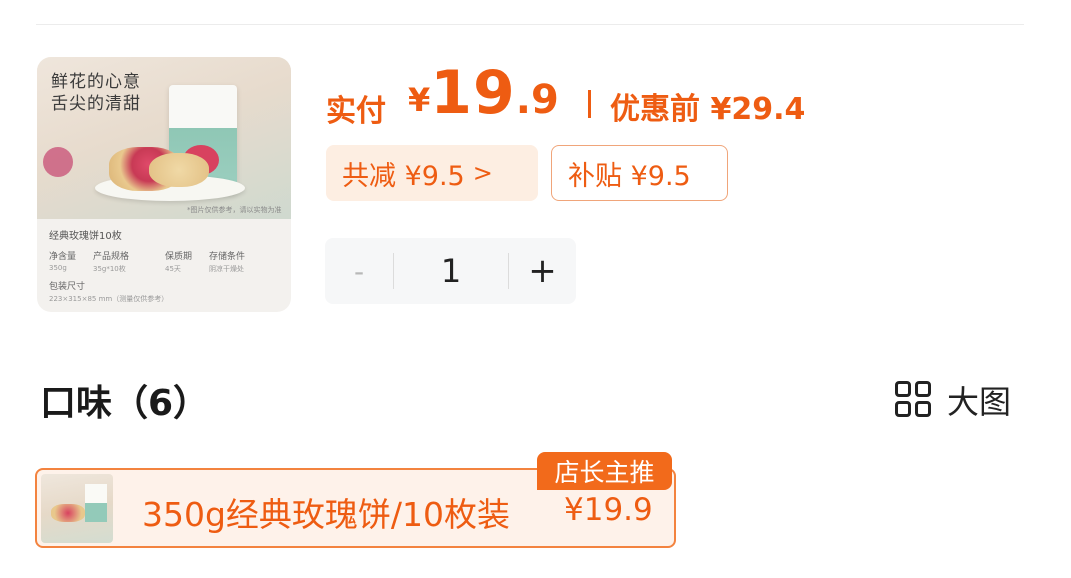 The height and width of the screenshot is (578, 1071). I want to click on price-separator, so click(589, 104).